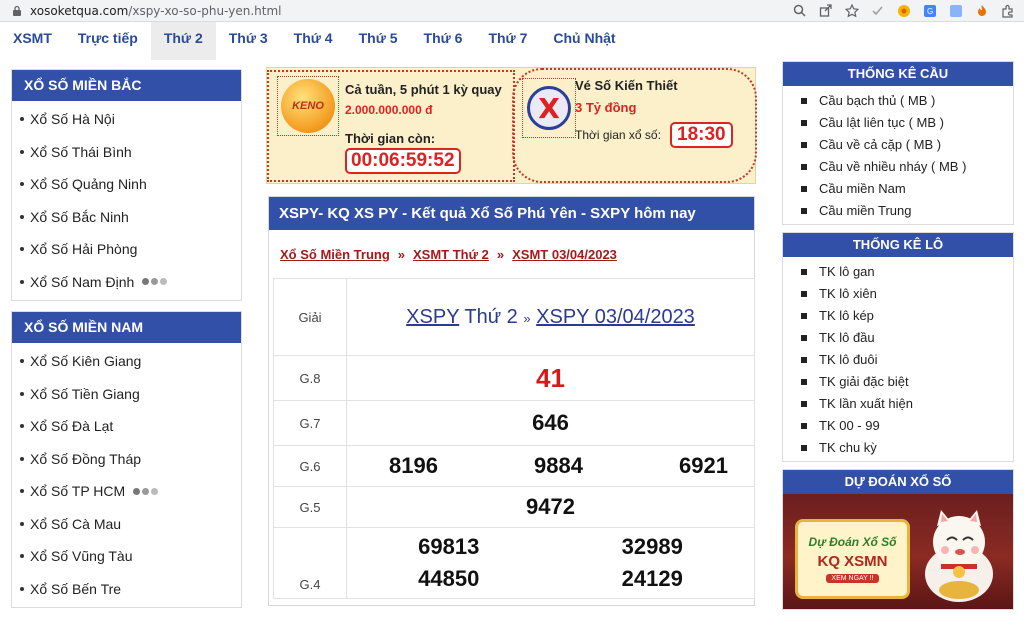  Describe the element at coordinates (126, 524) in the screenshot. I see `sidebar-item-ca-mau: Xổ Số Cà Mau` at that location.